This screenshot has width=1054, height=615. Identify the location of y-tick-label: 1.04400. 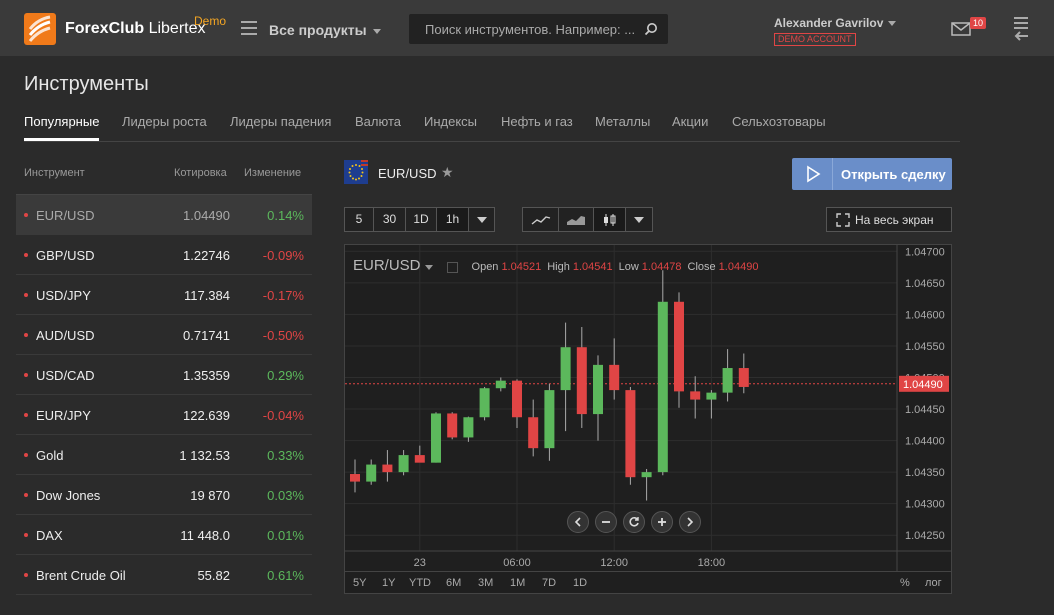
(925, 442).